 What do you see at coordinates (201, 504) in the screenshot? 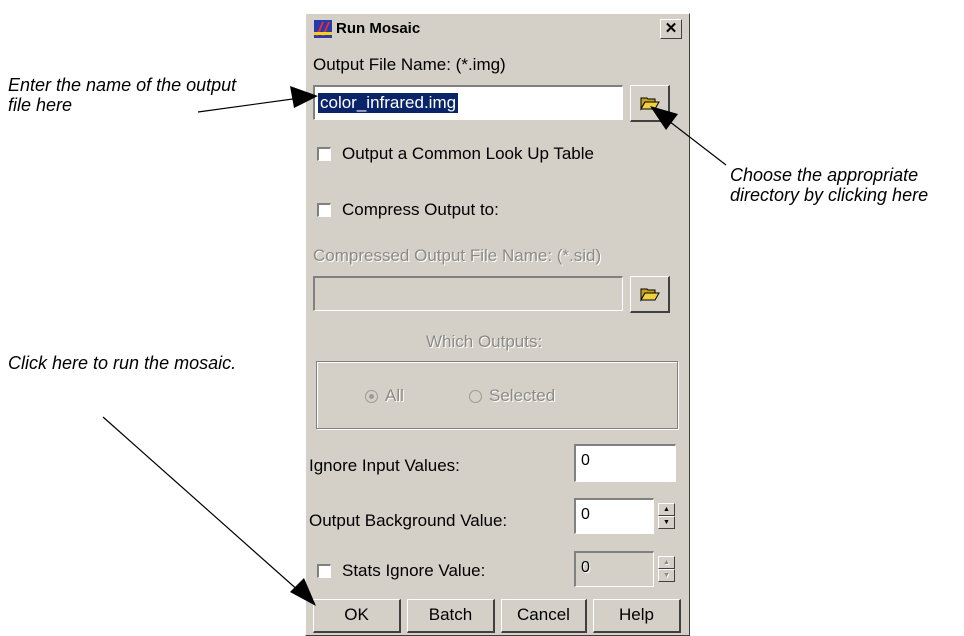
I see `arrow-run` at bounding box center [201, 504].